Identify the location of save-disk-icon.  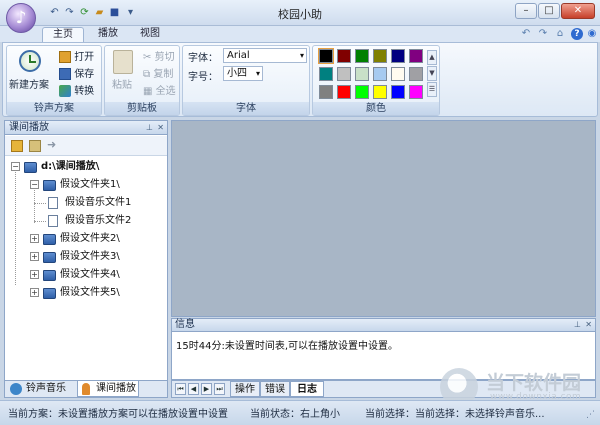
(65, 74).